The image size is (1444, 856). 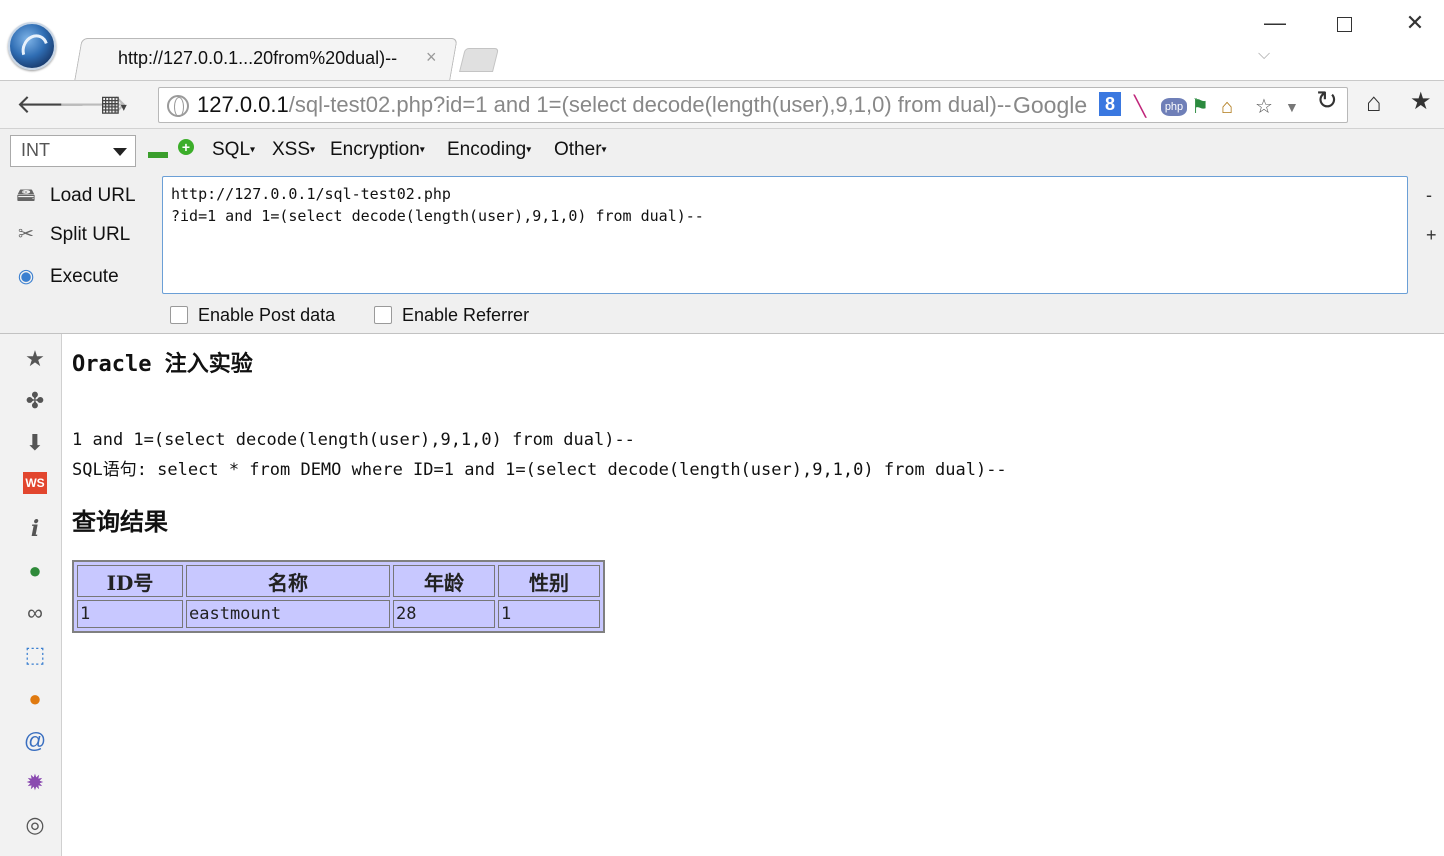 I want to click on menu-sql: SQL▾, so click(x=233, y=150).